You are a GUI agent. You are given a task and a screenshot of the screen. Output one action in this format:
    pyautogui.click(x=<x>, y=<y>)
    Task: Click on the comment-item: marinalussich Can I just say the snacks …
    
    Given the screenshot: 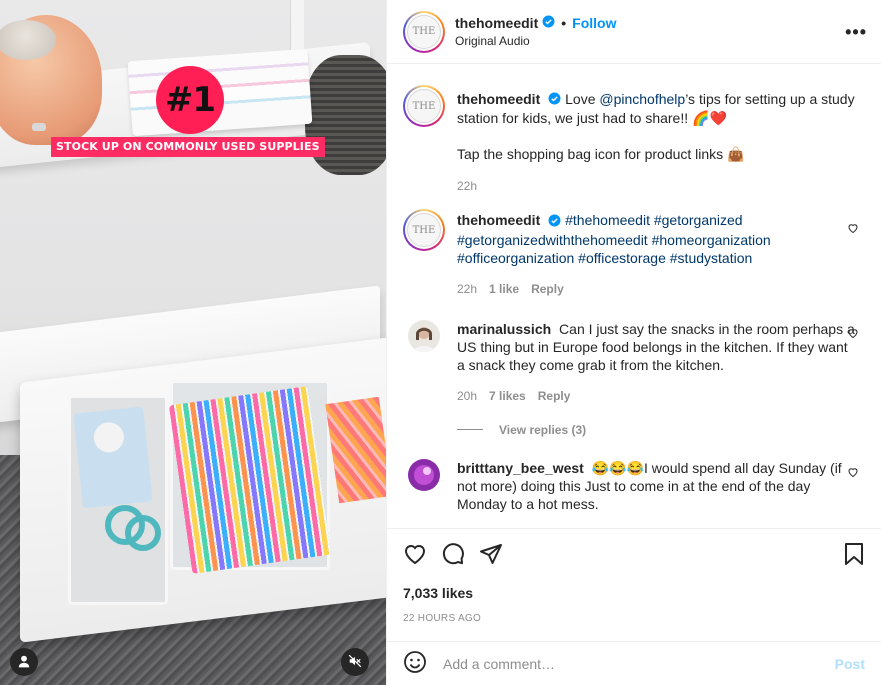 What is the action you would take?
    pyautogui.click(x=634, y=362)
    